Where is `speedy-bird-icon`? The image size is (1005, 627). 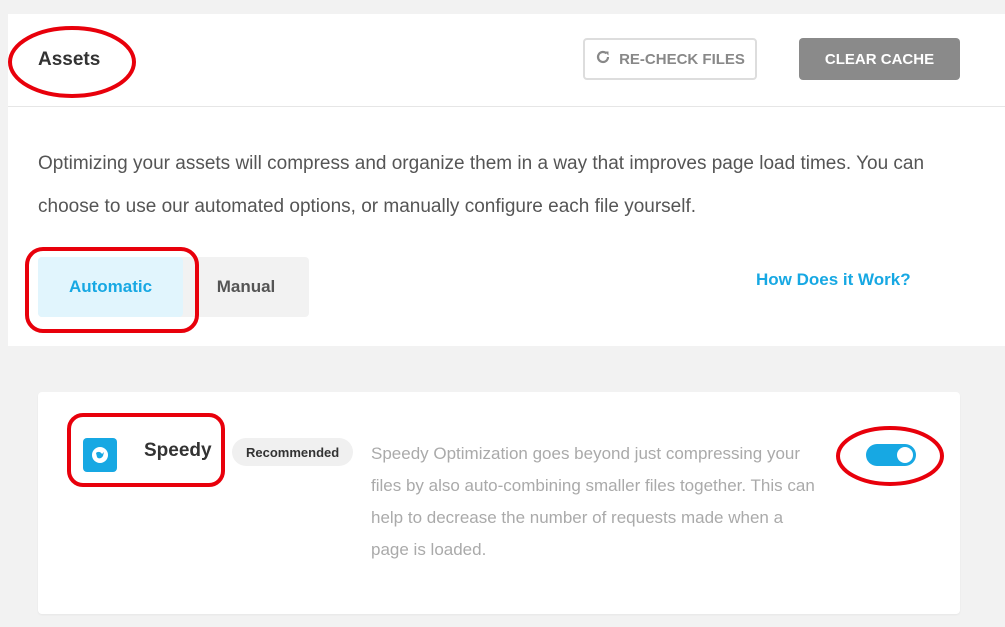 speedy-bird-icon is located at coordinates (100, 455).